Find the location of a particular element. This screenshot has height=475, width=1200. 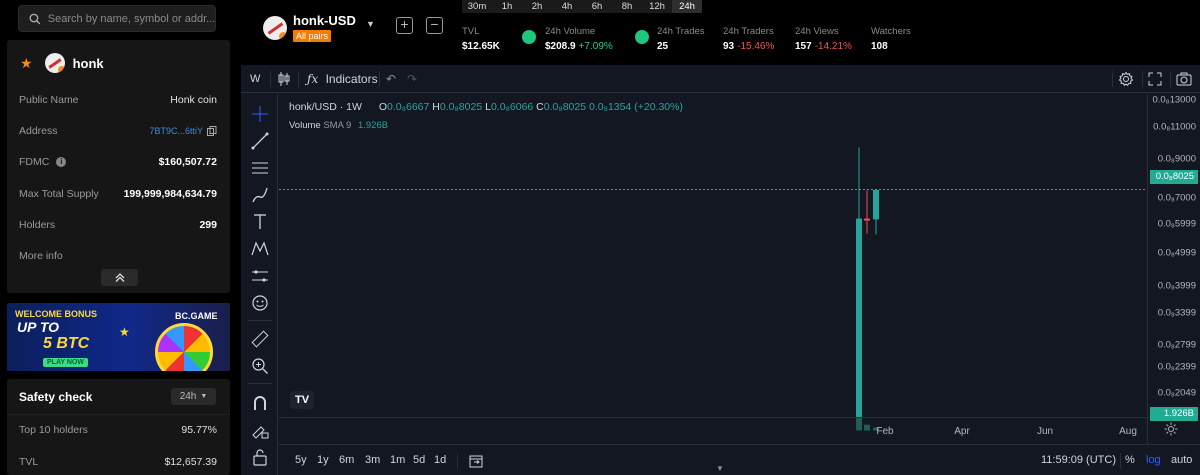

volume-tag: 1.926B is located at coordinates (1174, 414).